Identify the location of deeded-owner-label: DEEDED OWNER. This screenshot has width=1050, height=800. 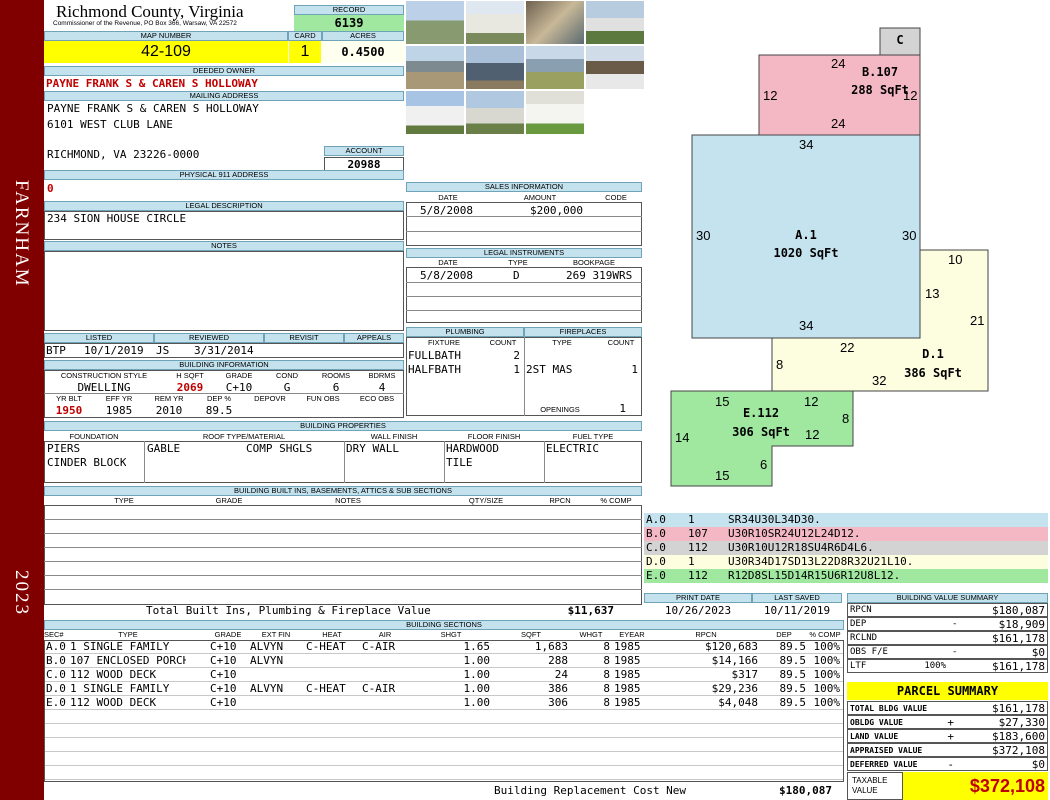
(224, 71).